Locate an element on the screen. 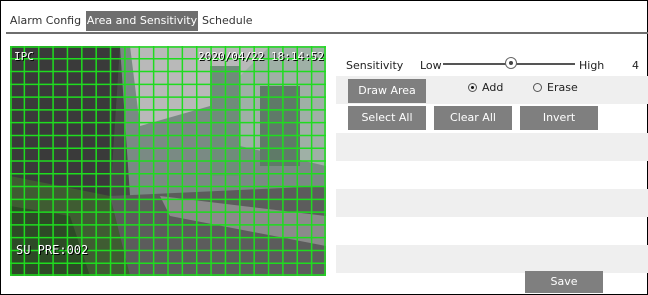 The width and height of the screenshot is (648, 295). sensitivity-high-label: High is located at coordinates (592, 65).